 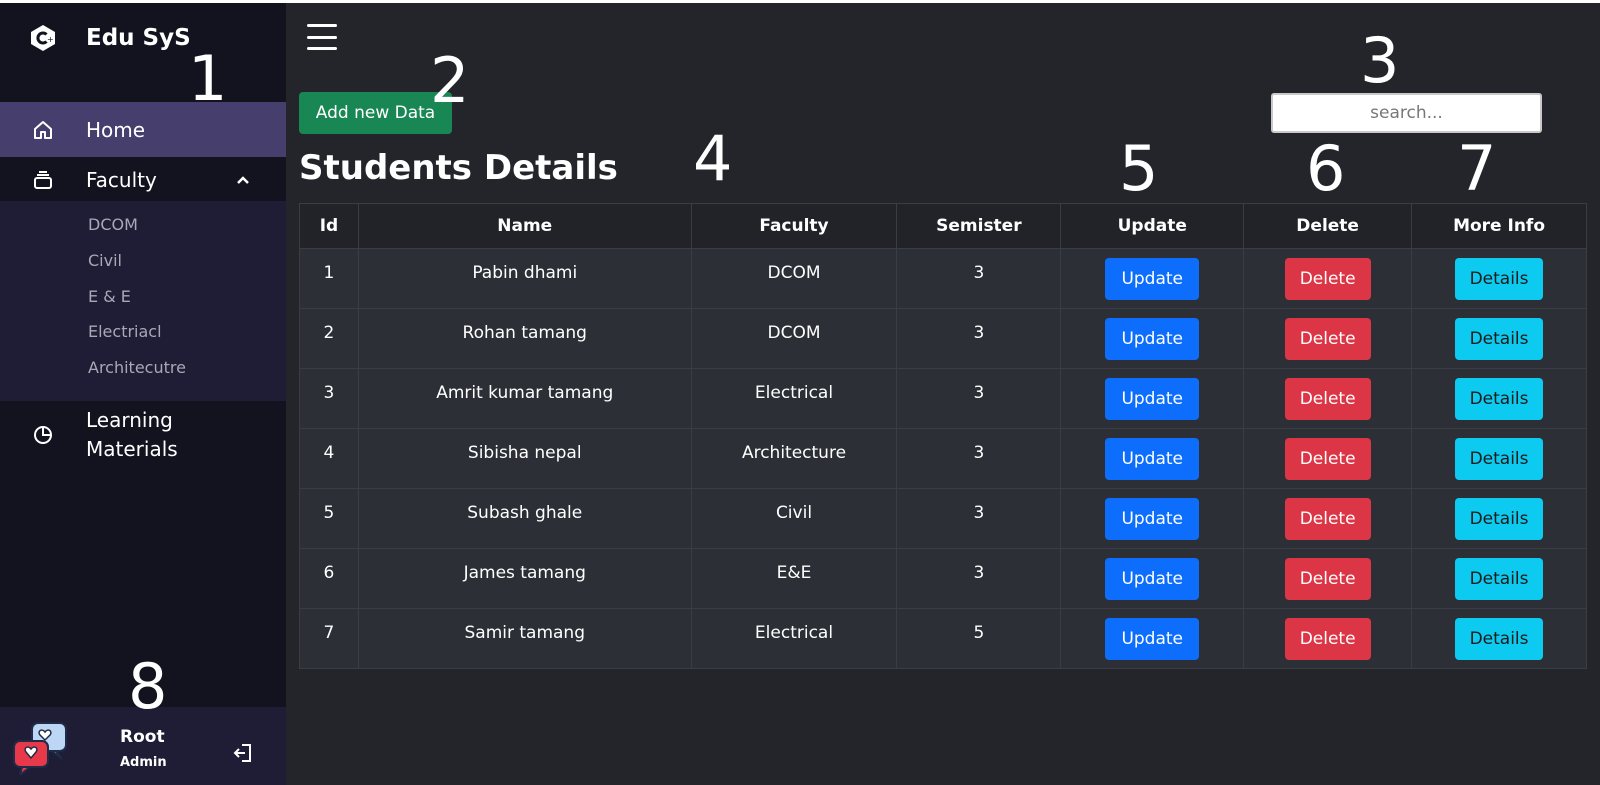 I want to click on chevron-up-icon, so click(x=243, y=180).